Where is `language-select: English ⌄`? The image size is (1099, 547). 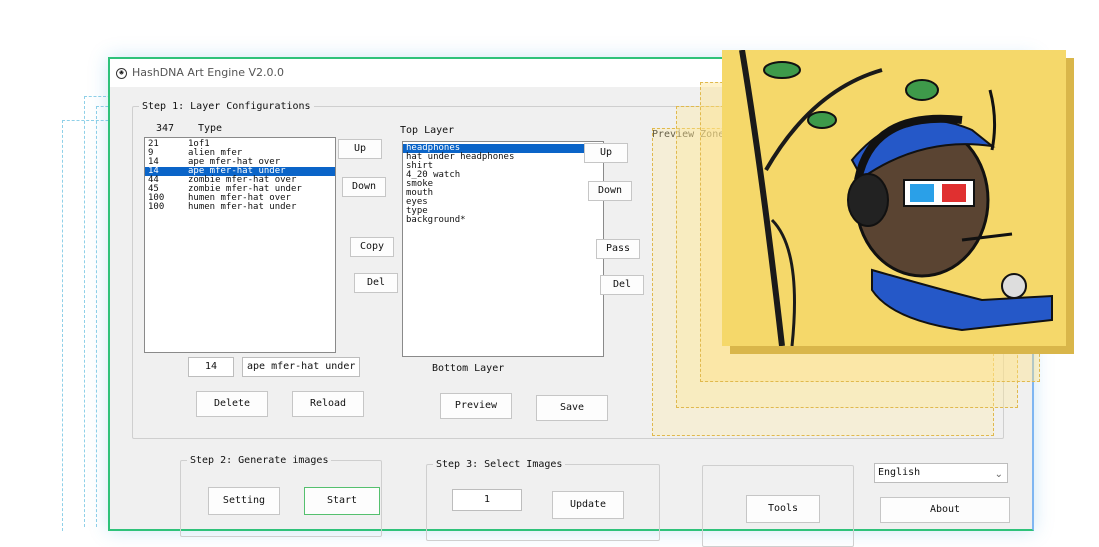 language-select: English ⌄ is located at coordinates (941, 473).